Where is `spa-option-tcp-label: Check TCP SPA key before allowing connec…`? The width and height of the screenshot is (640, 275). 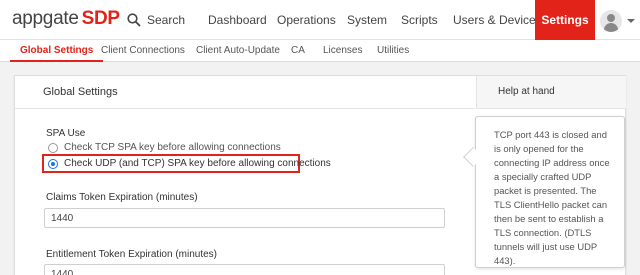
spa-option-tcp-label: Check TCP SPA key before allowing connec… is located at coordinates (172, 147).